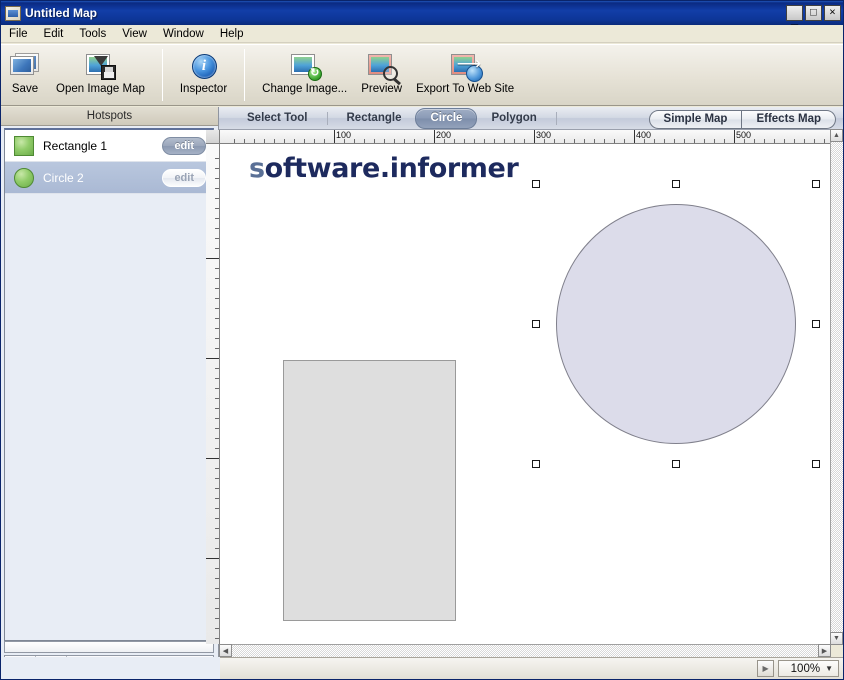 The width and height of the screenshot is (844, 680). I want to click on menu-item-edit: Edit, so click(58, 34).